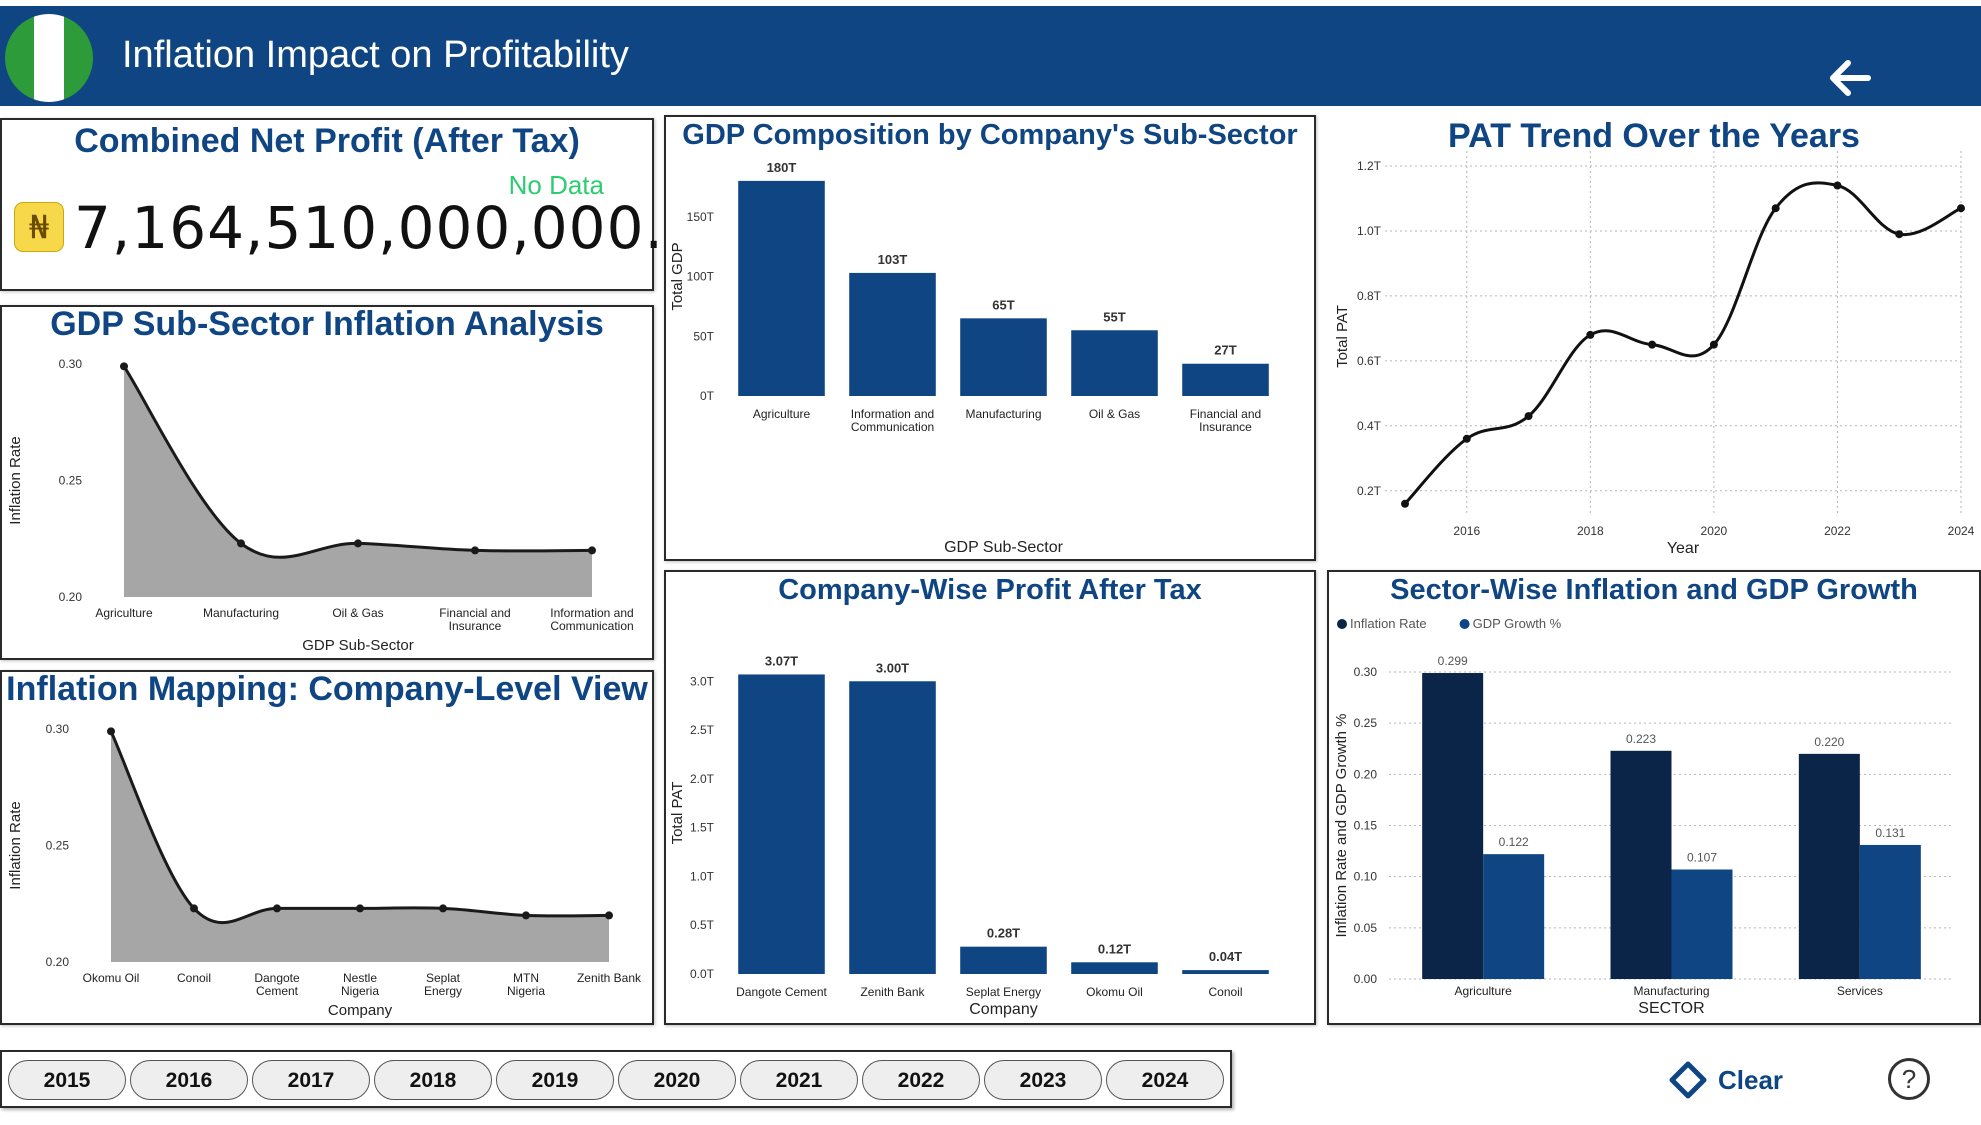 The width and height of the screenshot is (1981, 1125). Describe the element at coordinates (1369, 296) in the screenshot. I see `y-tick-label: 0.8T` at that location.